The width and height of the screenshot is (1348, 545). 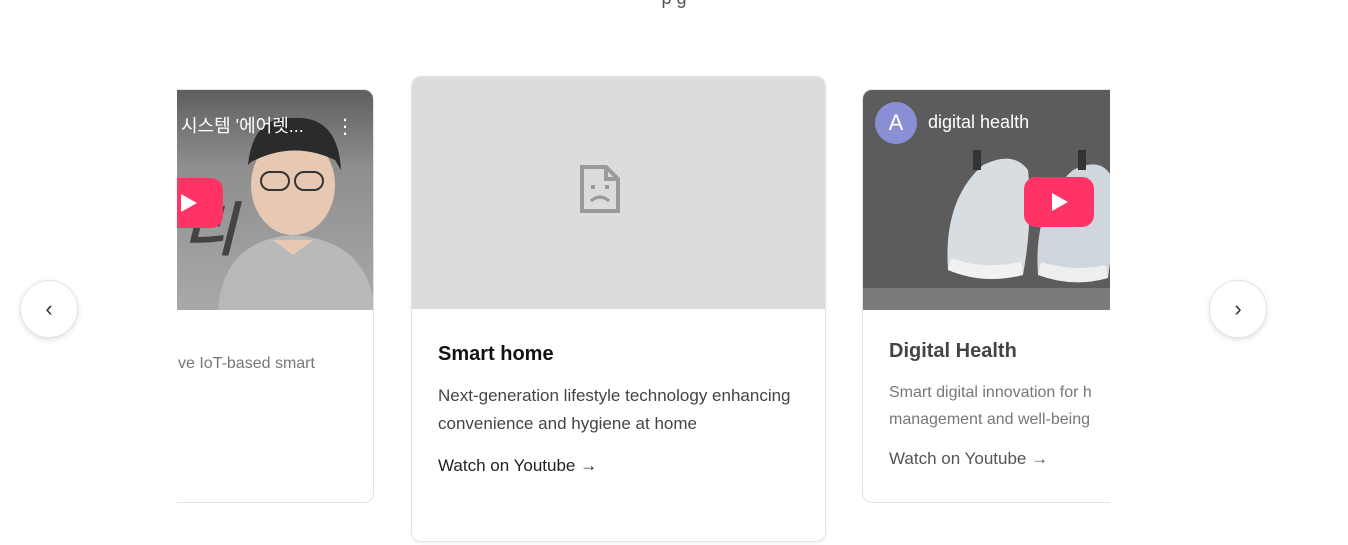 I want to click on carousel-prev-button: ‹, so click(x=49, y=309).